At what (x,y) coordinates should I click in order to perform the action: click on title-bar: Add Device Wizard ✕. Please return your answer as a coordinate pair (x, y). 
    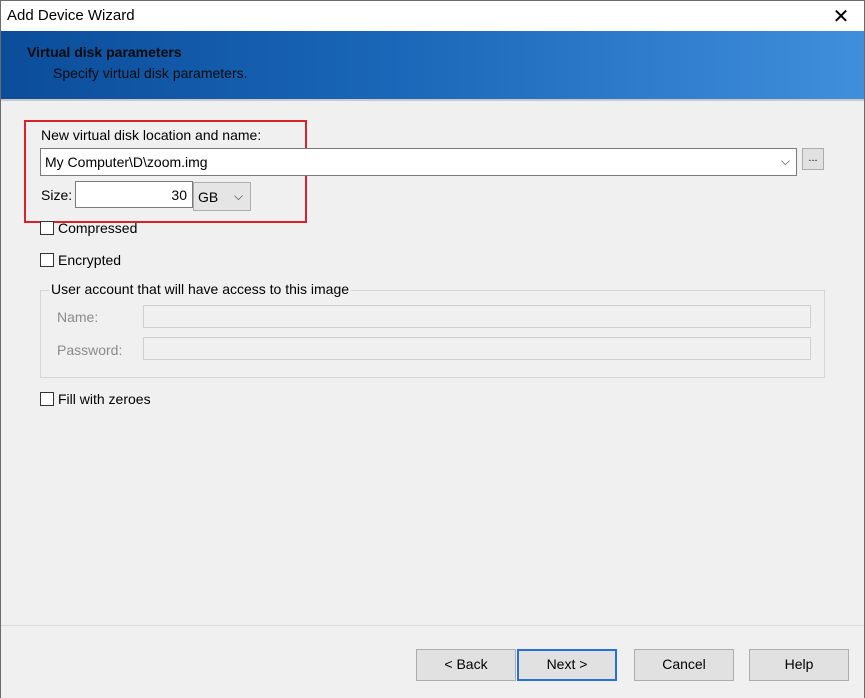
    Looking at the image, I should click on (432, 16).